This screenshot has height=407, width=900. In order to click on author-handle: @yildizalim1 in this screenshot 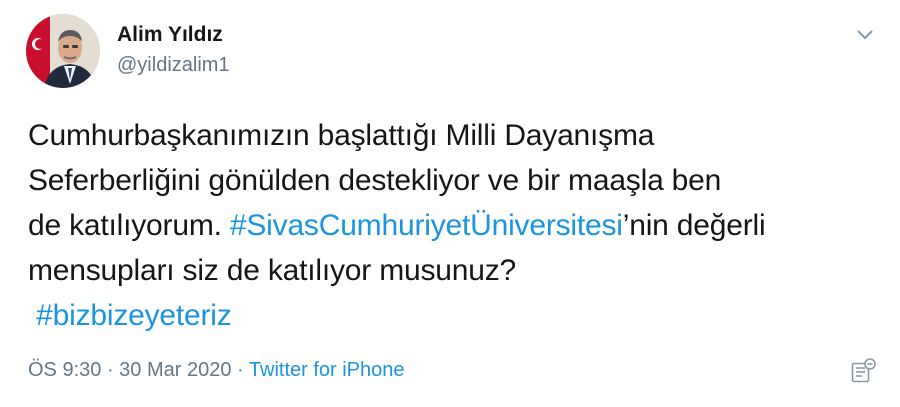, I will do `click(173, 65)`.